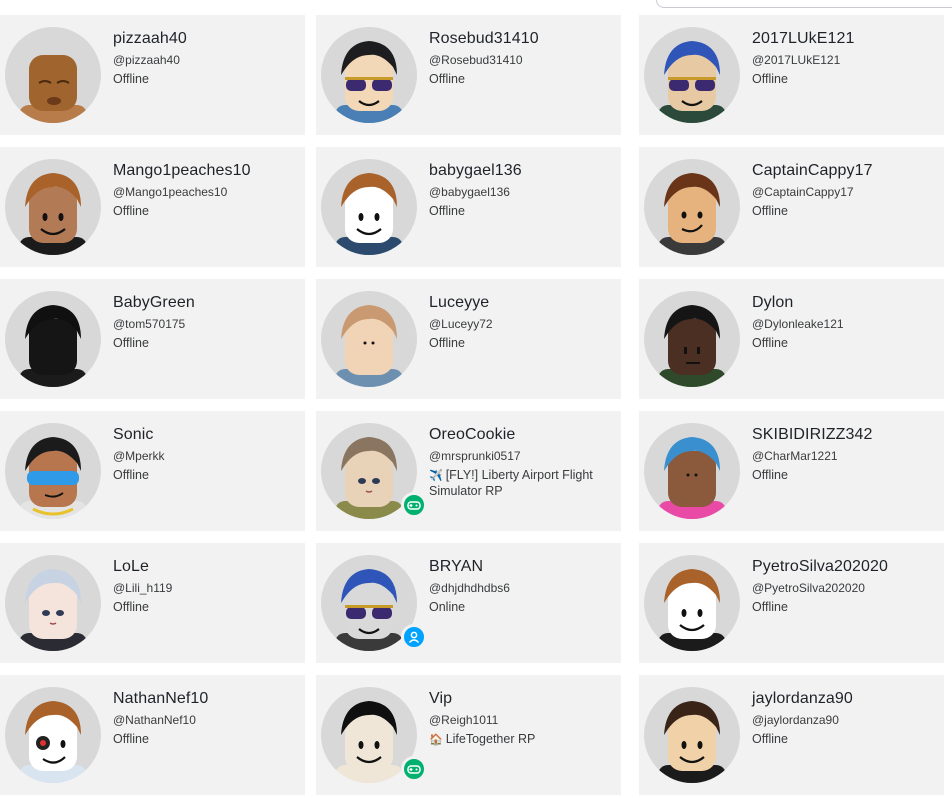 The height and width of the screenshot is (798, 952). What do you see at coordinates (468, 75) in the screenshot?
I see `friend-card: Rosebud31410 @Rosebud31410 Offline` at bounding box center [468, 75].